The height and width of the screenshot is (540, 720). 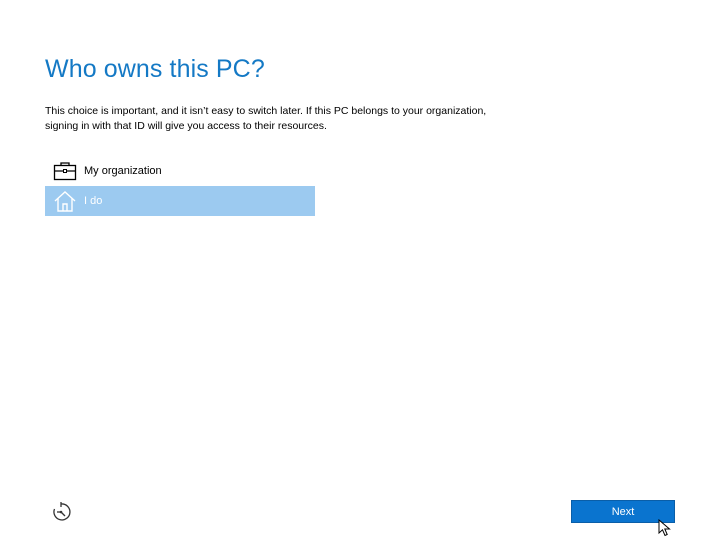 What do you see at coordinates (180, 201) in the screenshot?
I see `option-i-do: I do` at bounding box center [180, 201].